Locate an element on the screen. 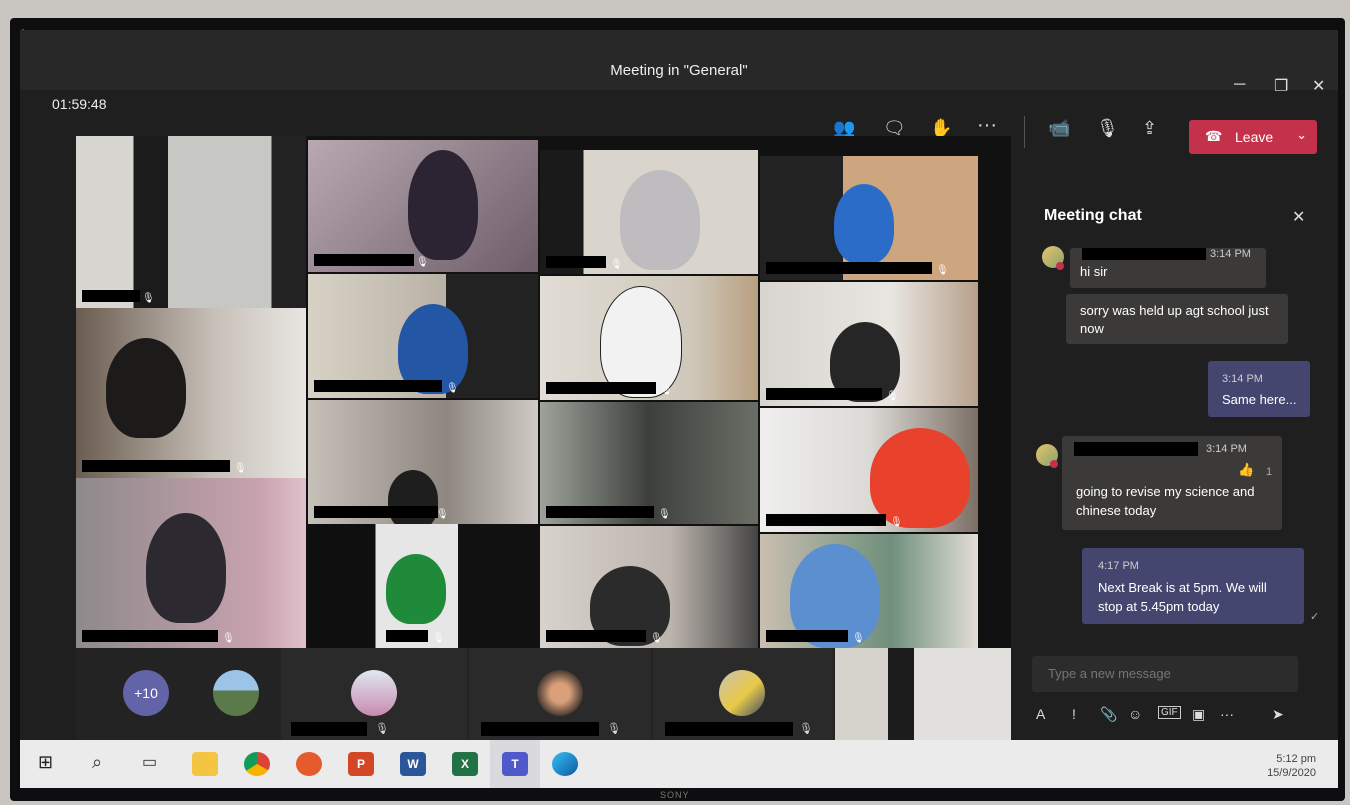 Image resolution: width=1350 pixels, height=805 pixels. maximize-button: ❐ is located at coordinates (1281, 86).